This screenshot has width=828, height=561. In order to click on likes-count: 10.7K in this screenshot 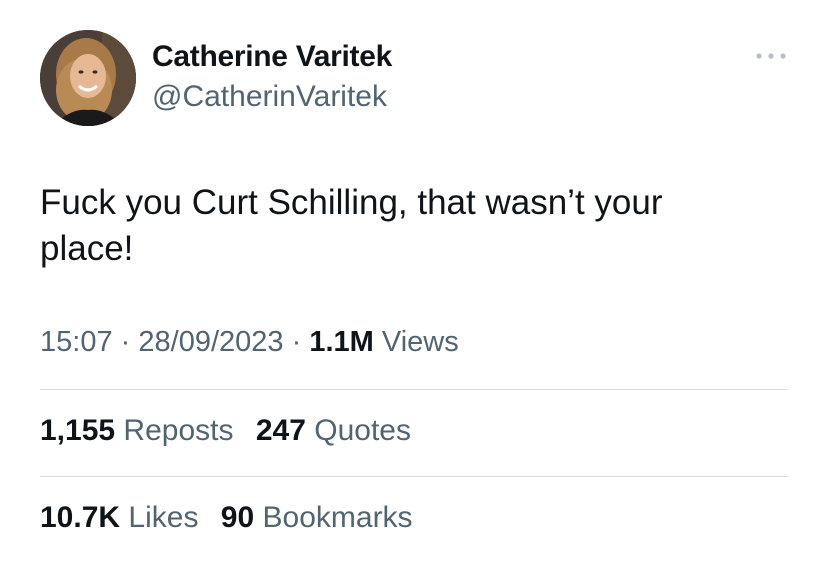, I will do `click(80, 517)`.